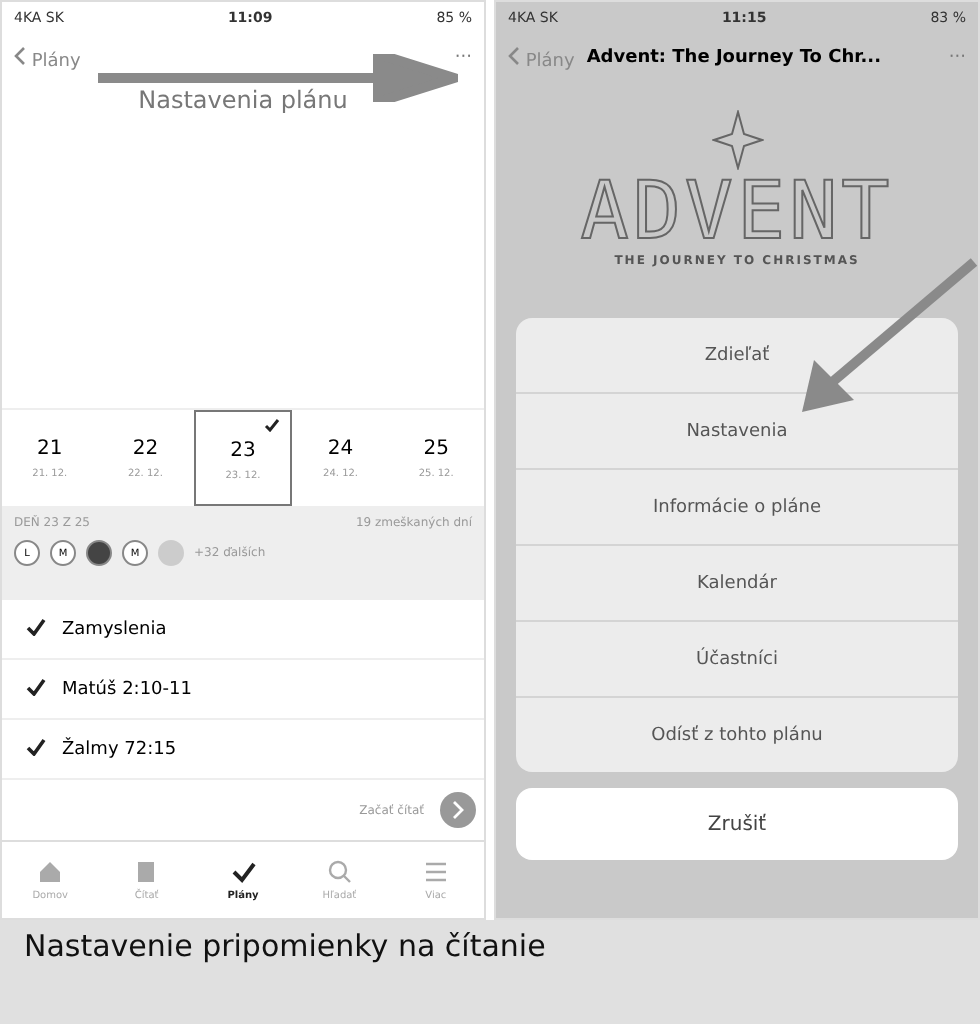 The image size is (980, 1024). What do you see at coordinates (339, 872) in the screenshot?
I see `search-icon` at bounding box center [339, 872].